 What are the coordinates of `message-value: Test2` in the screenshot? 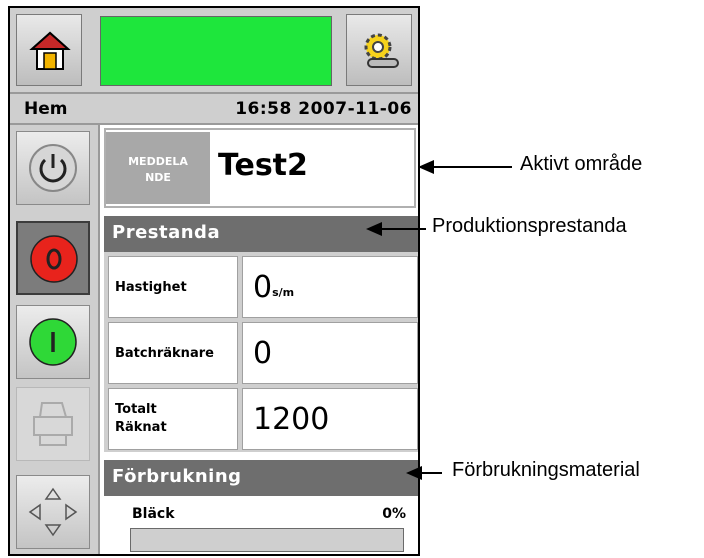 It's located at (263, 165).